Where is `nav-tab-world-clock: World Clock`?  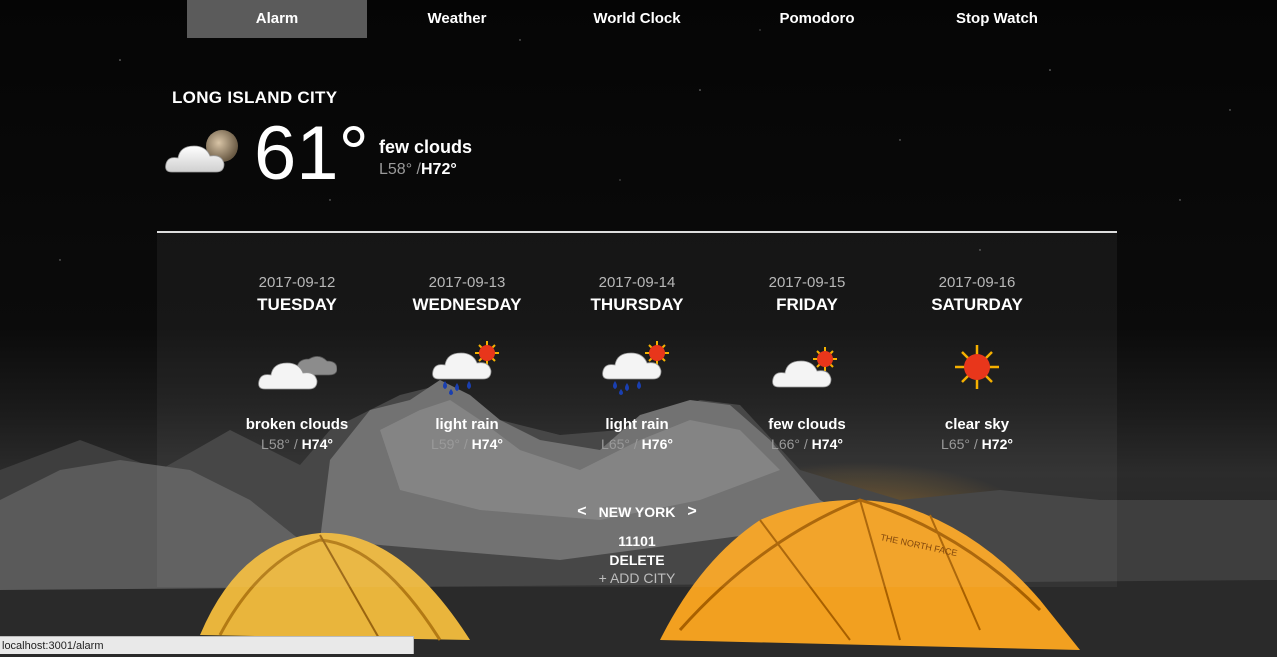 nav-tab-world-clock: World Clock is located at coordinates (637, 19).